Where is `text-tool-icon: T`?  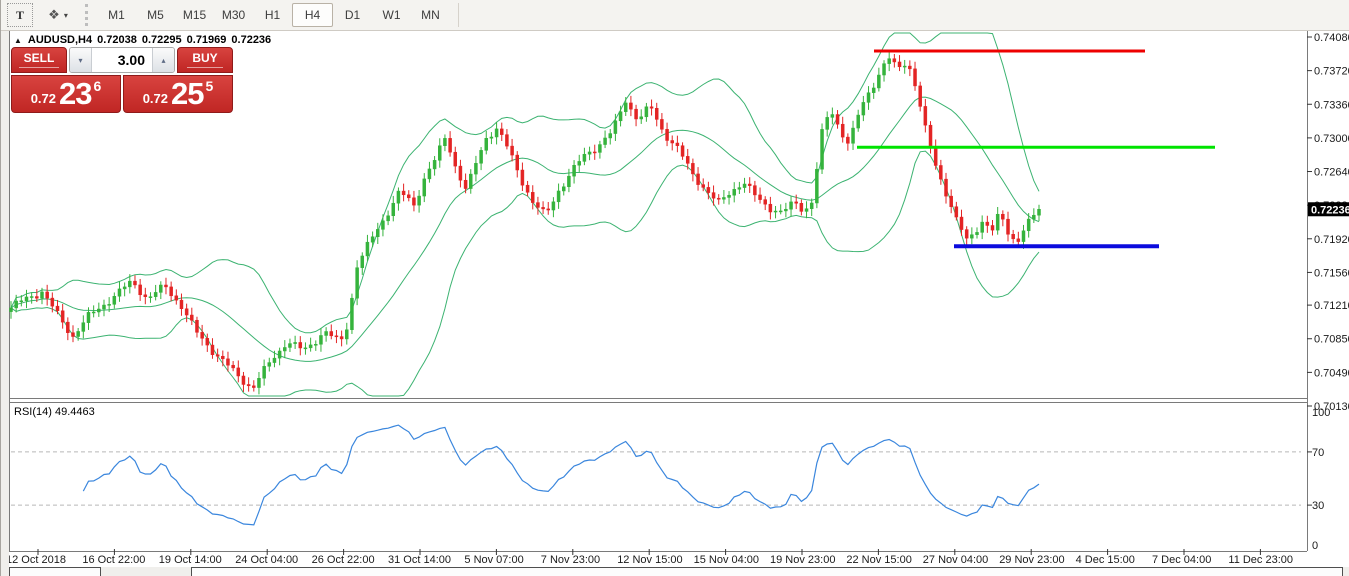
text-tool-icon: T is located at coordinates (20, 15).